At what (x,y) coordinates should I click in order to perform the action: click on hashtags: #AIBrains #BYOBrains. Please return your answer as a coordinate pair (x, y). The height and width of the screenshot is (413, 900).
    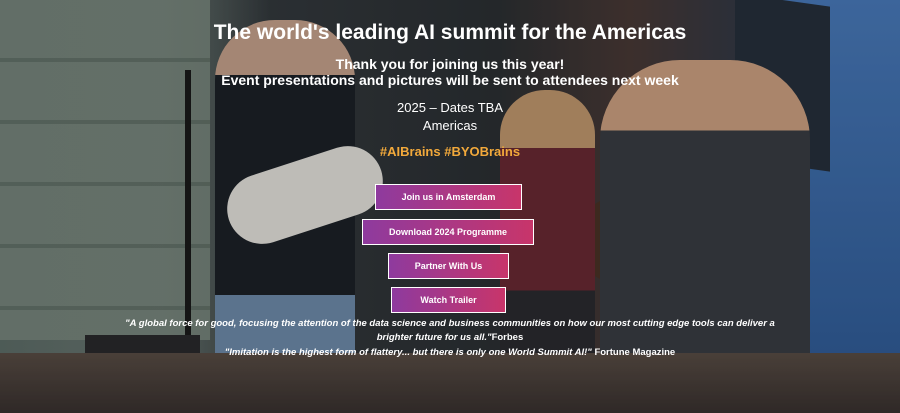
    Looking at the image, I should click on (450, 151).